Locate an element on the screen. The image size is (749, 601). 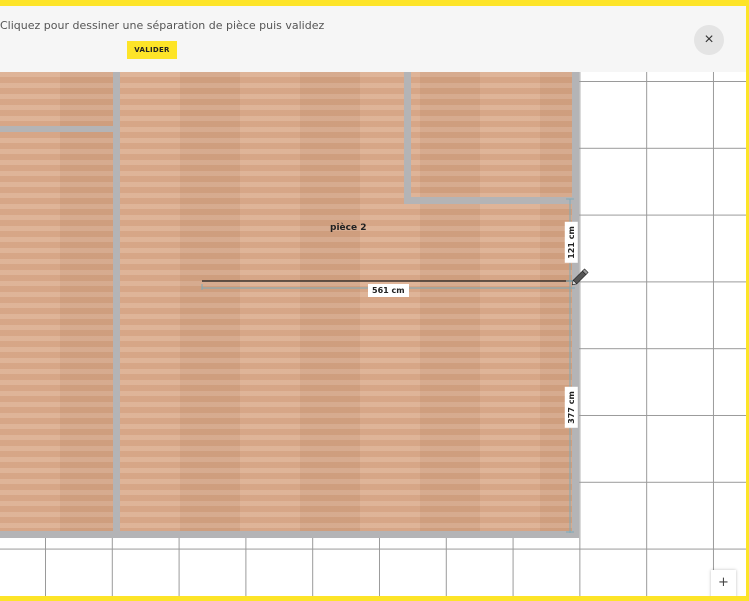
close-button: × is located at coordinates (709, 40).